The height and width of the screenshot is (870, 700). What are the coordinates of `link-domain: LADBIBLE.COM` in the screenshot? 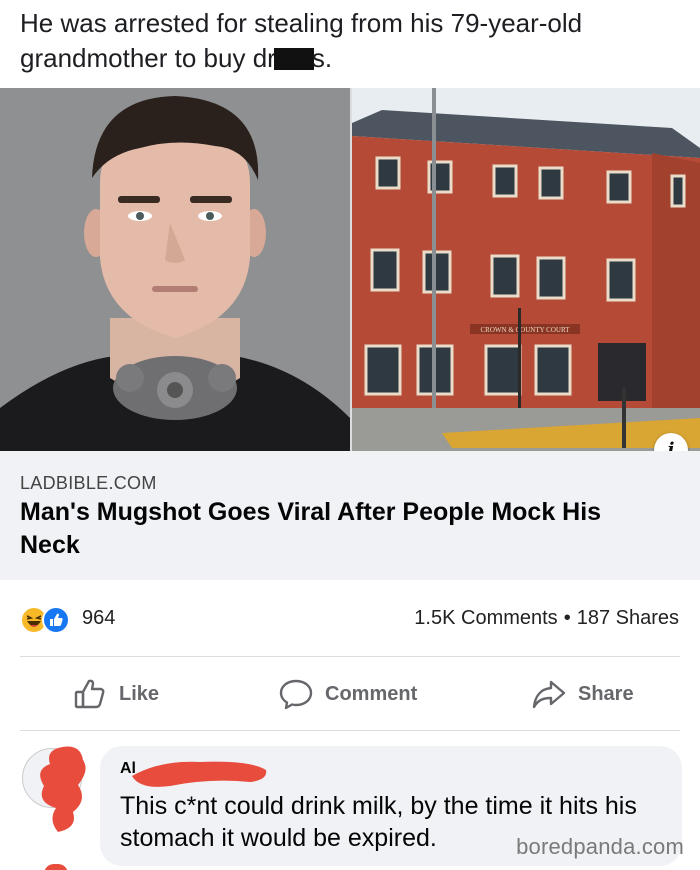 It's located at (88, 483).